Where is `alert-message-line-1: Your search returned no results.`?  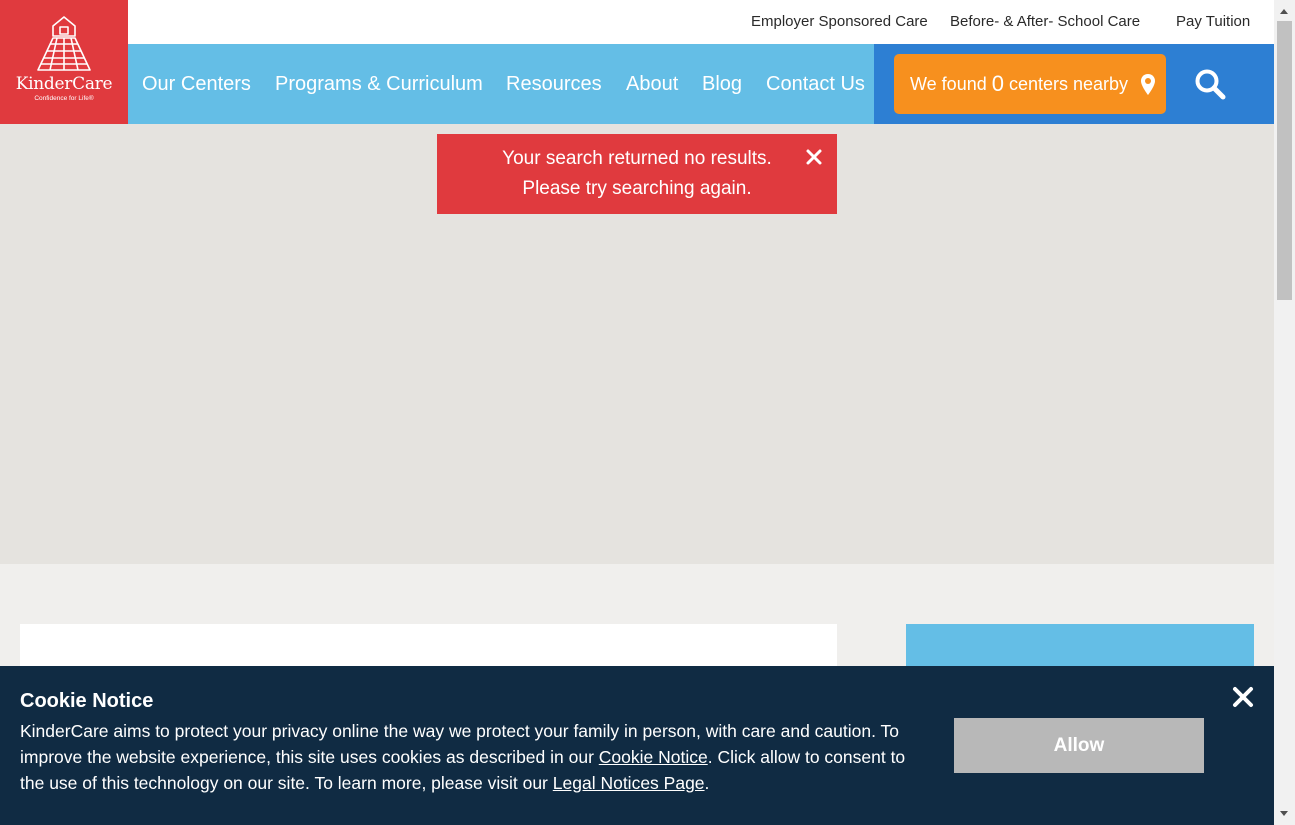
alert-message-line-1: Your search returned no results. is located at coordinates (637, 158).